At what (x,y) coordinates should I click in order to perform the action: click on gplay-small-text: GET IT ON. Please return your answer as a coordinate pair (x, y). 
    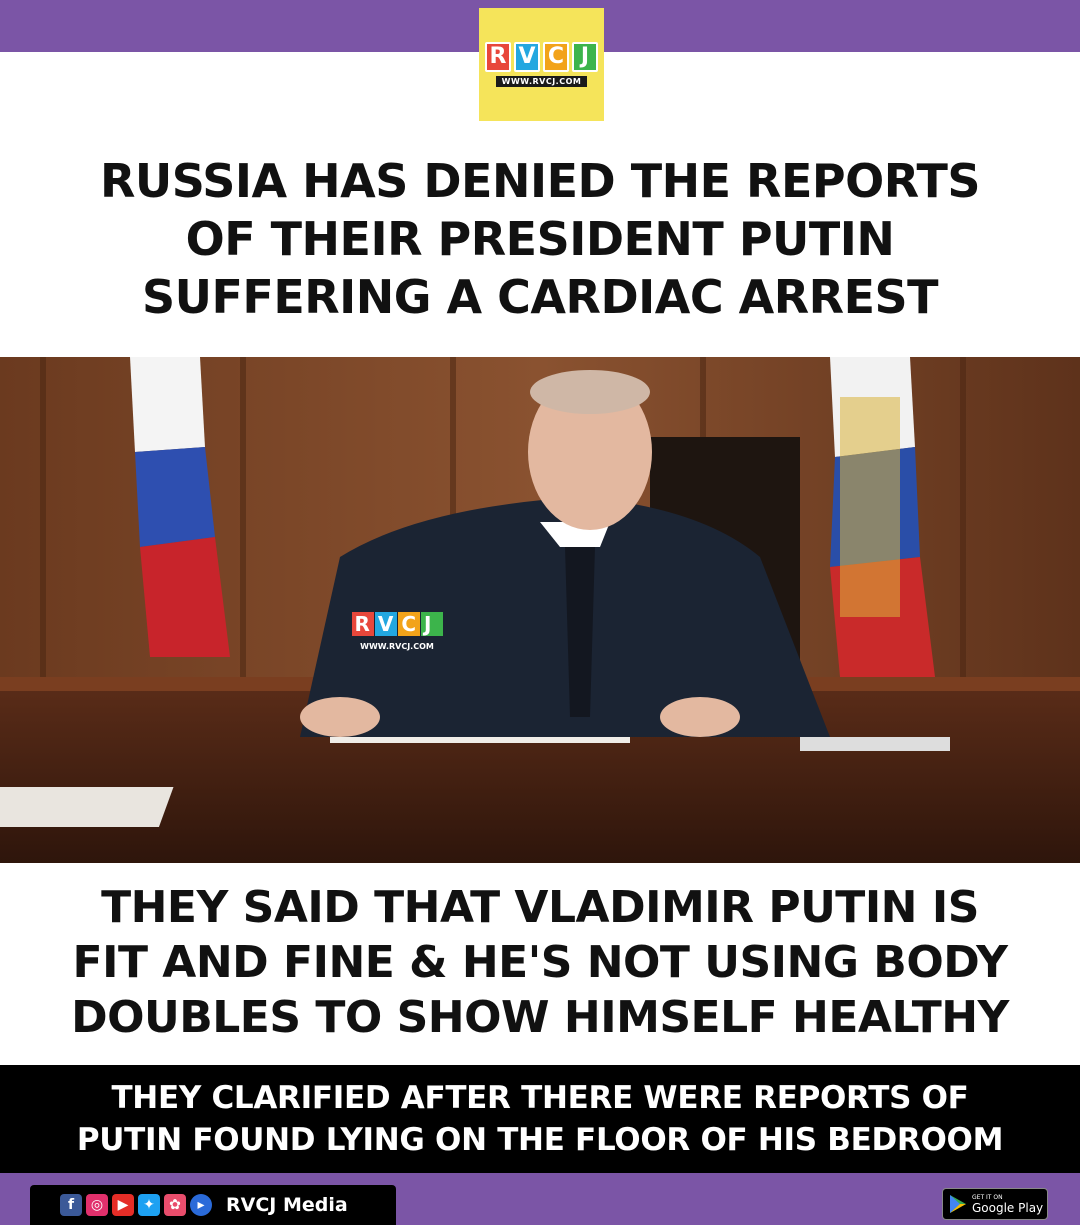
    Looking at the image, I should click on (987, 1197).